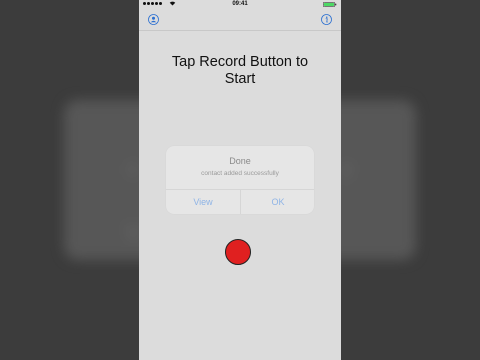 The height and width of the screenshot is (360, 480). Describe the element at coordinates (240, 161) in the screenshot. I see `alert-title: Done` at that location.